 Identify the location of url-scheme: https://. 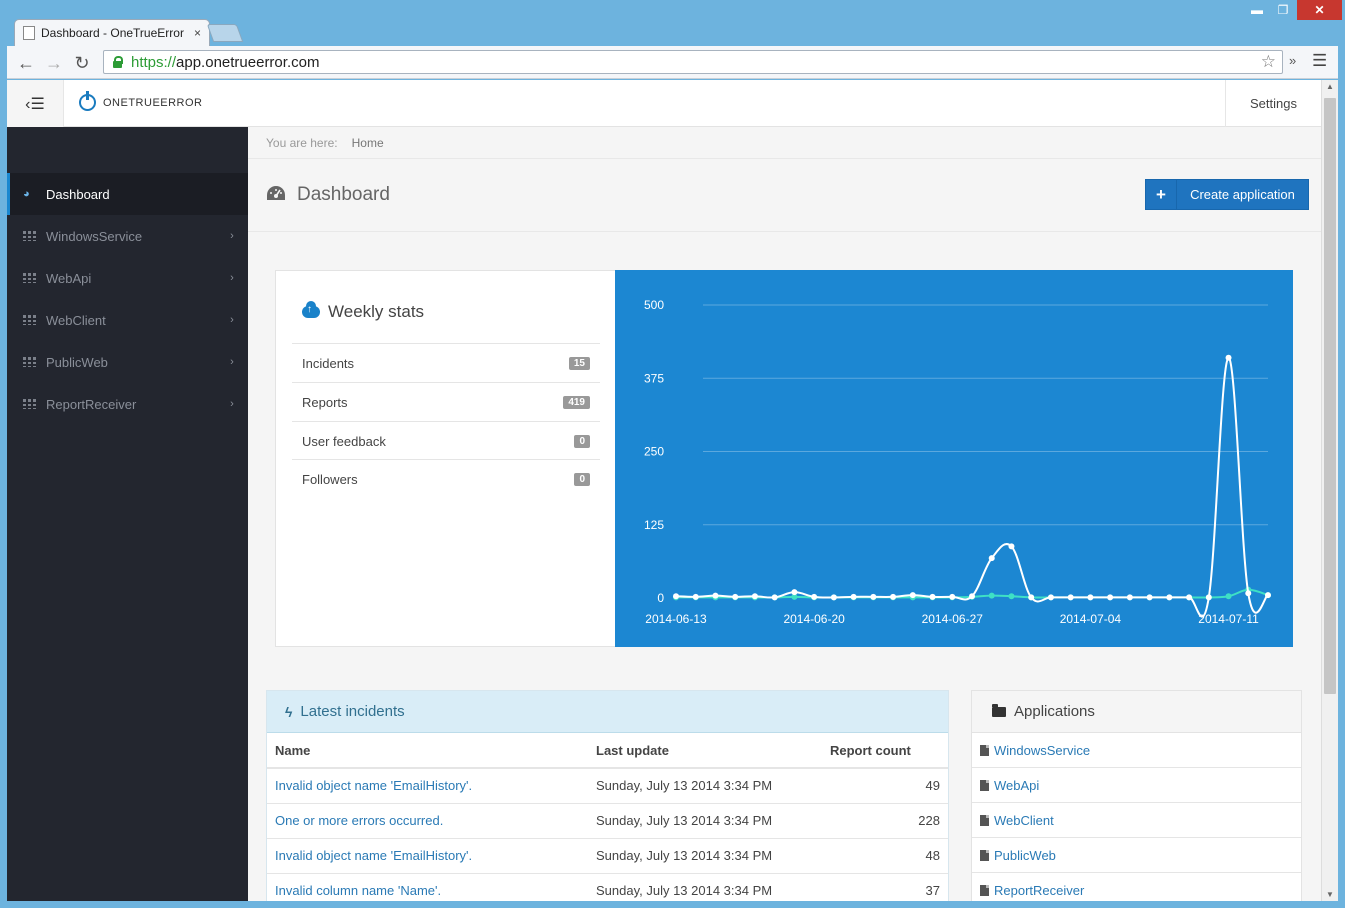
(154, 62).